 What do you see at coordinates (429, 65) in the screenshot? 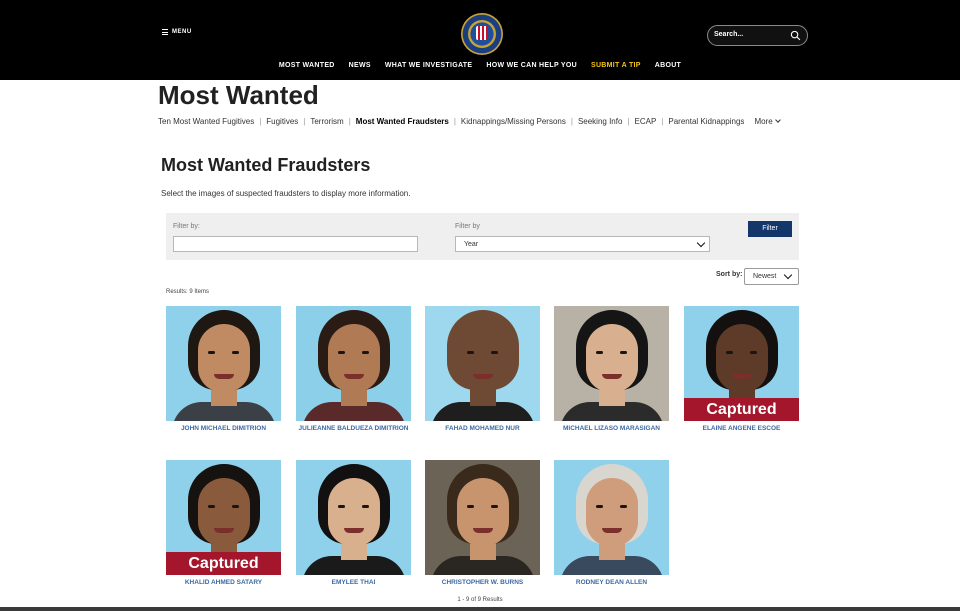
I see `nav-what-we-investigate: WHAT WE INVESTIGATE` at bounding box center [429, 65].